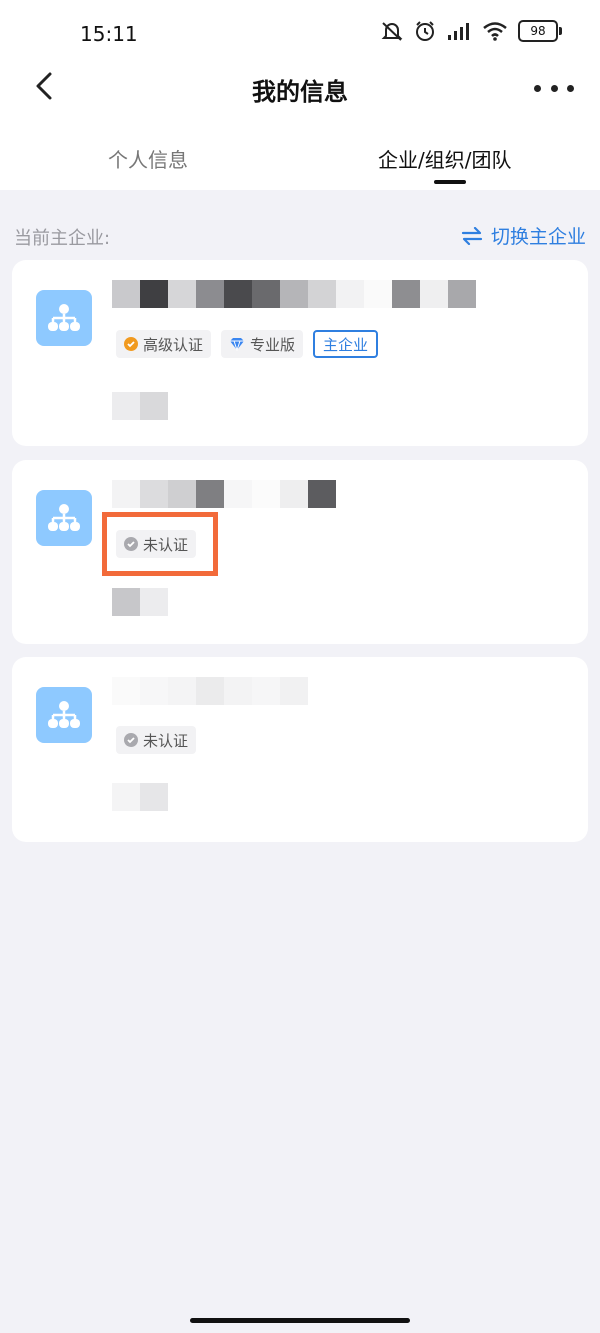 This screenshot has width=600, height=1333. Describe the element at coordinates (392, 31) in the screenshot. I see `mute-bell-icon` at that location.